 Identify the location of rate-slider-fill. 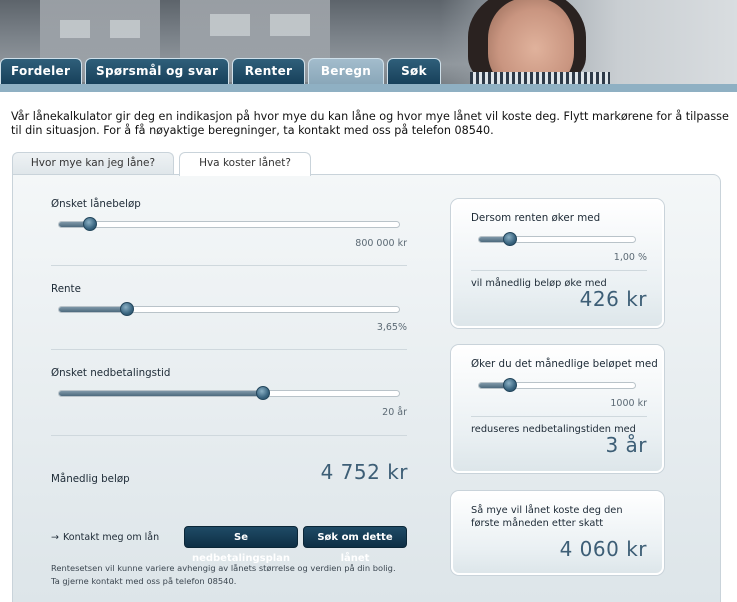
(93, 309).